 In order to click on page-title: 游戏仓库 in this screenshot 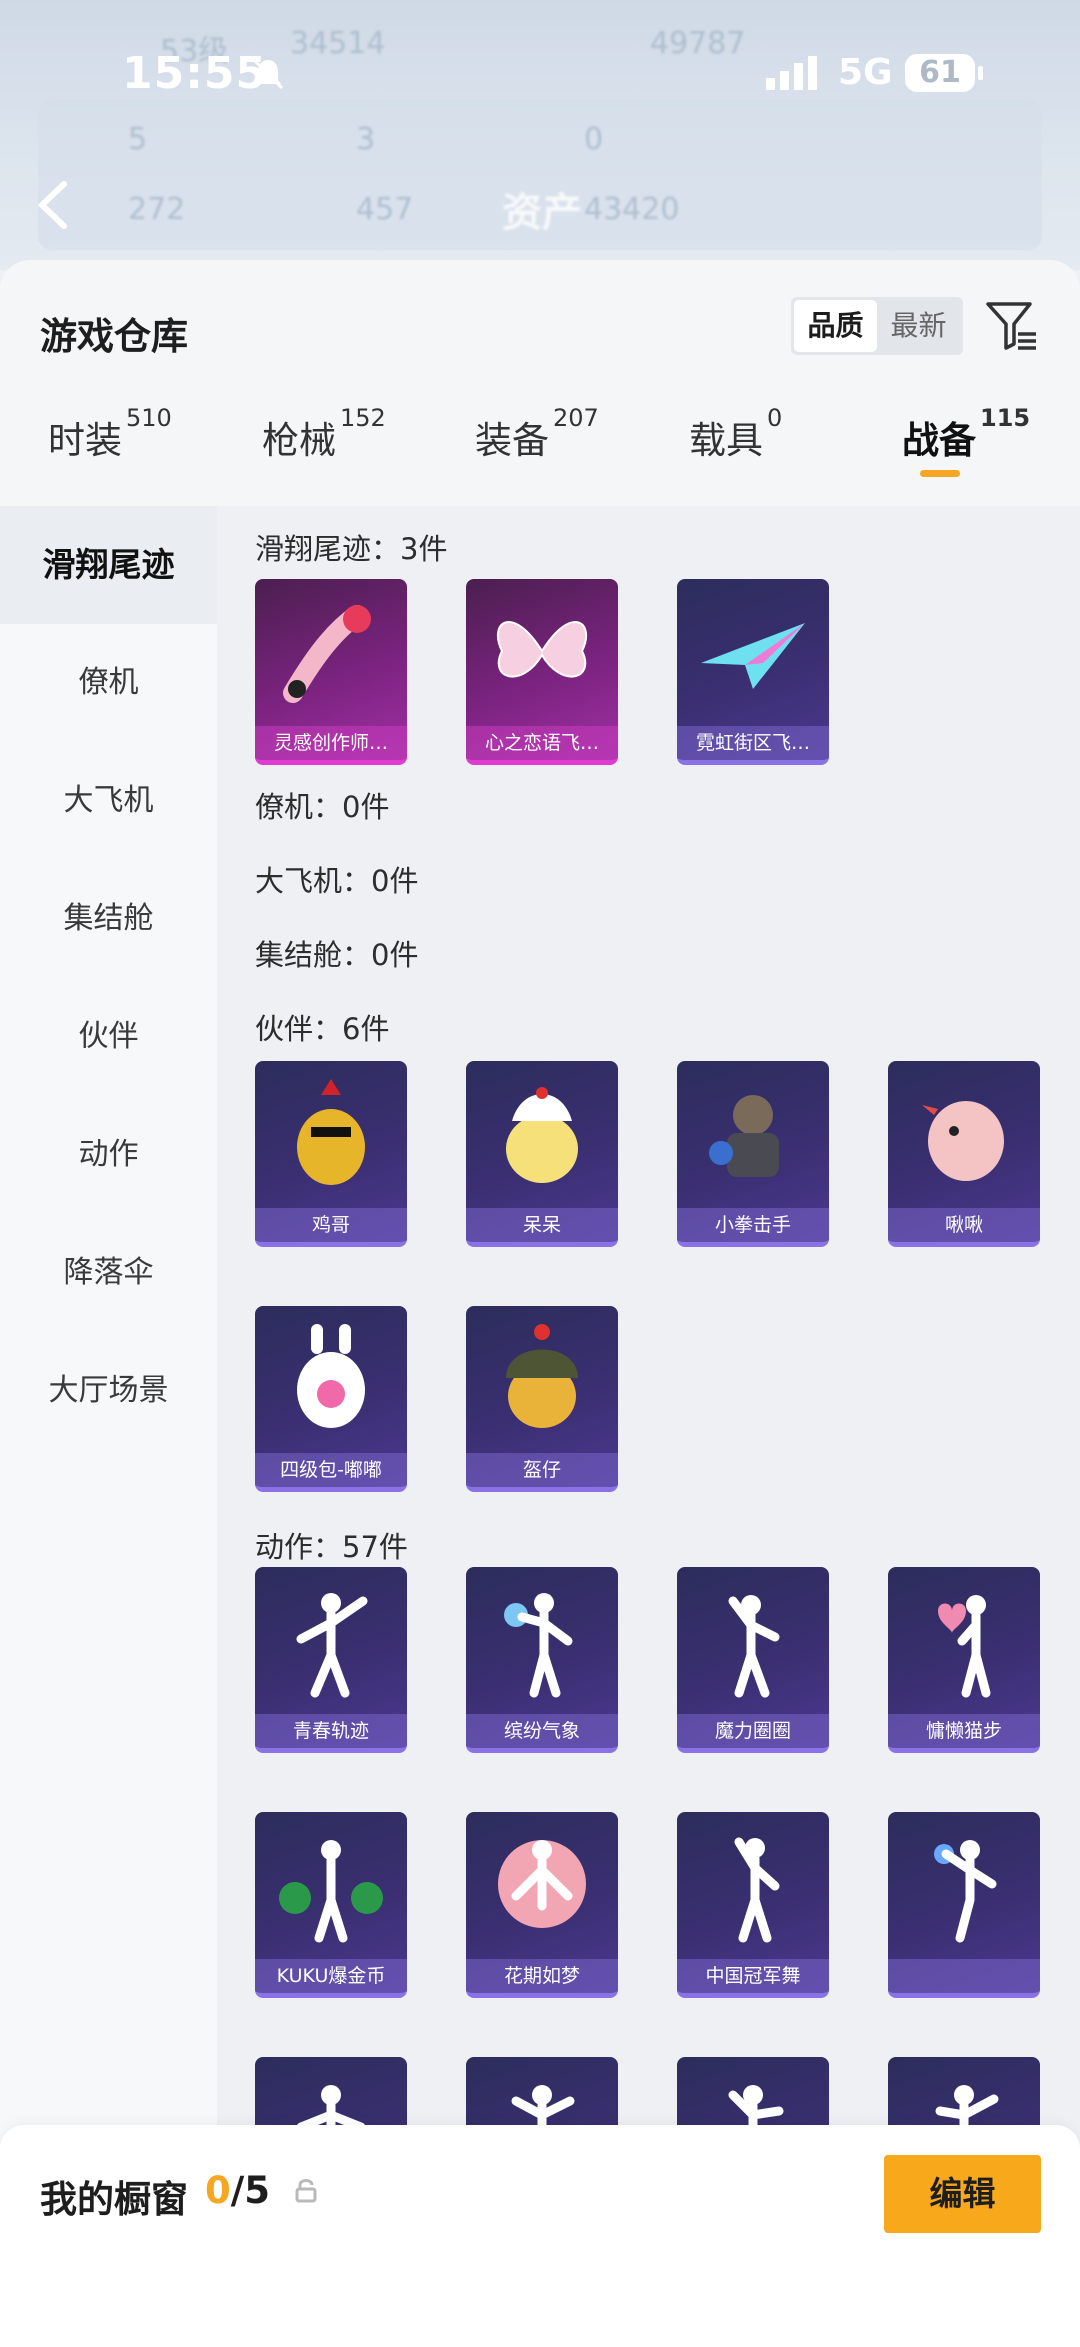, I will do `click(114, 336)`.